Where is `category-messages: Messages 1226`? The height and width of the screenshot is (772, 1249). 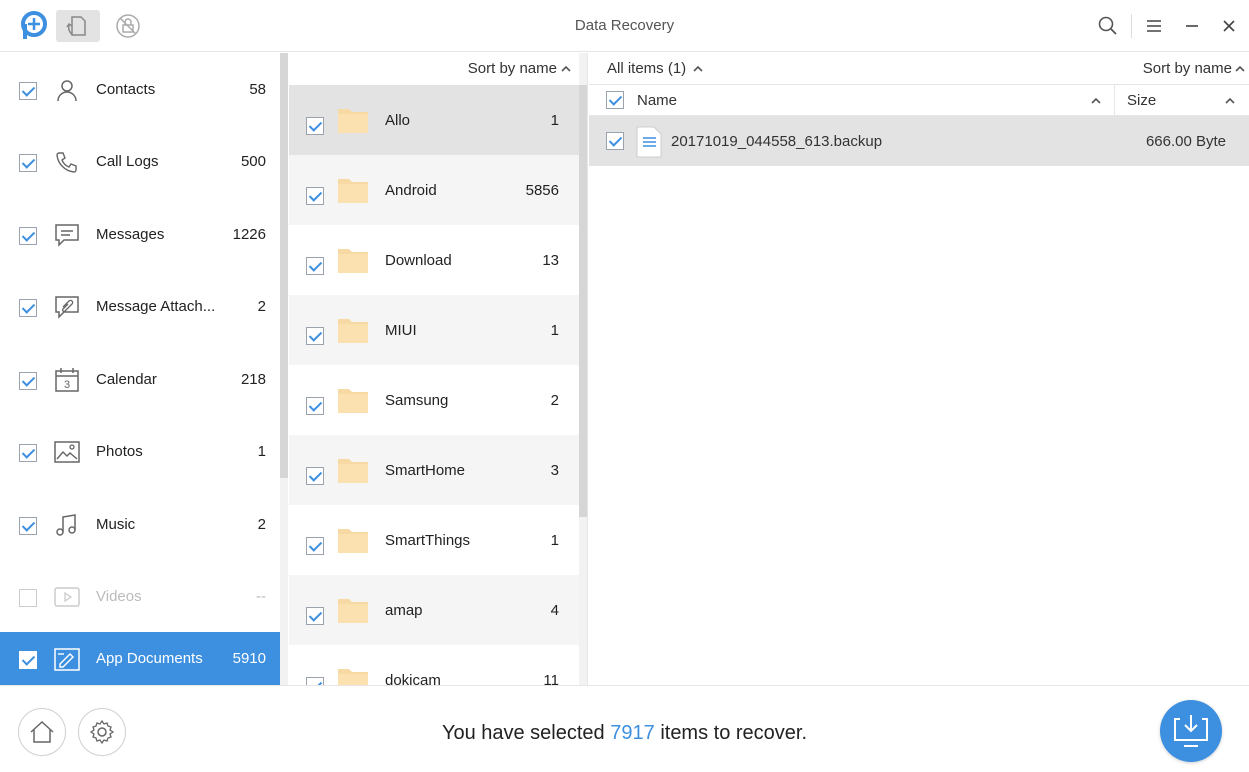
category-messages: Messages 1226 is located at coordinates (140, 235).